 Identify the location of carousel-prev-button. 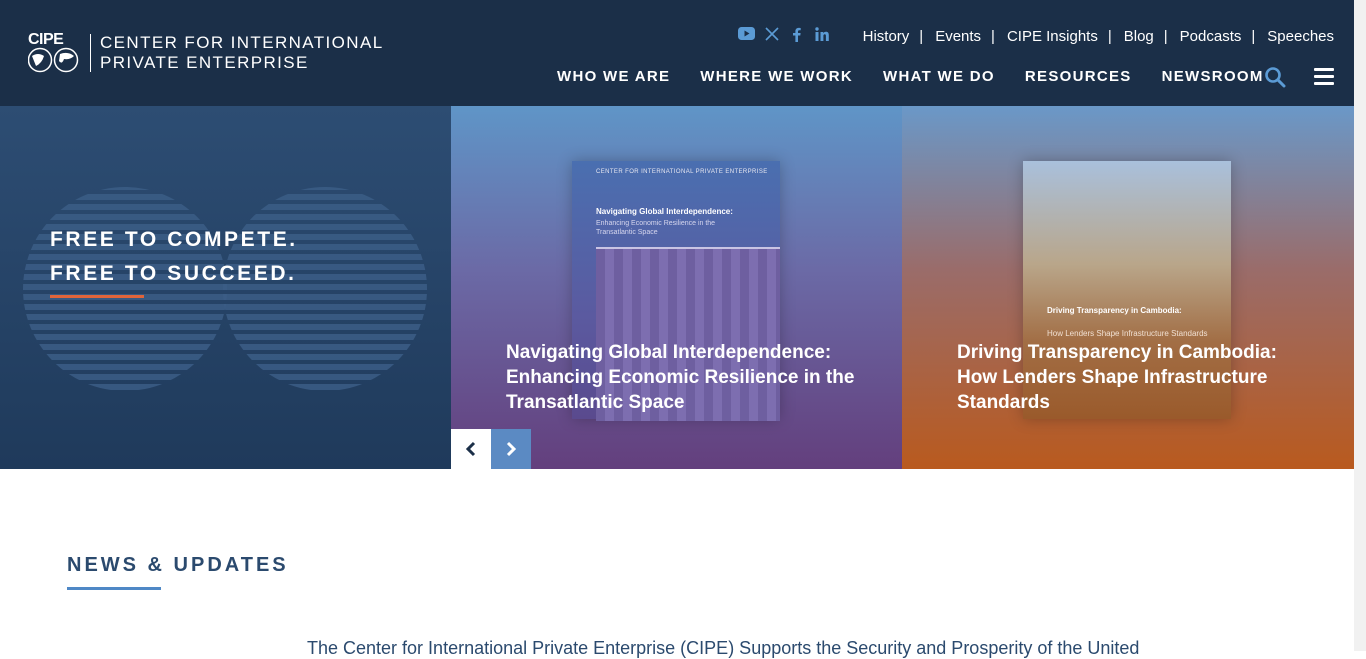
(471, 449).